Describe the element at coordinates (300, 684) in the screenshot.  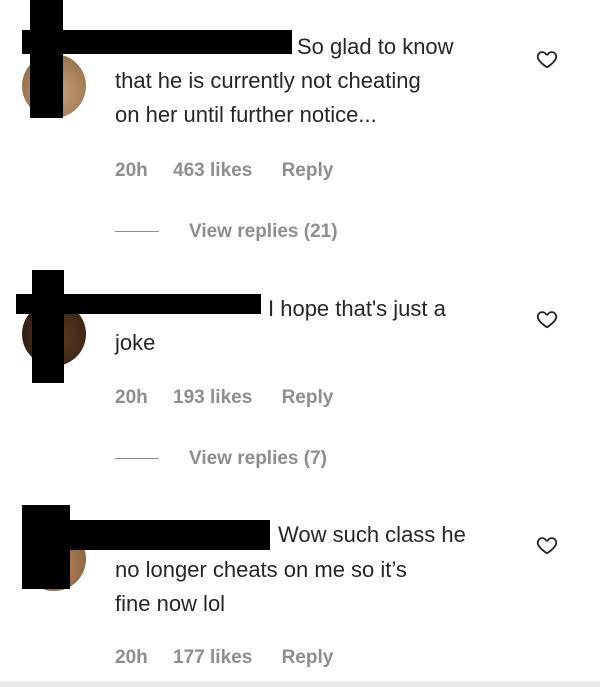
I see `bottom-divider` at that location.